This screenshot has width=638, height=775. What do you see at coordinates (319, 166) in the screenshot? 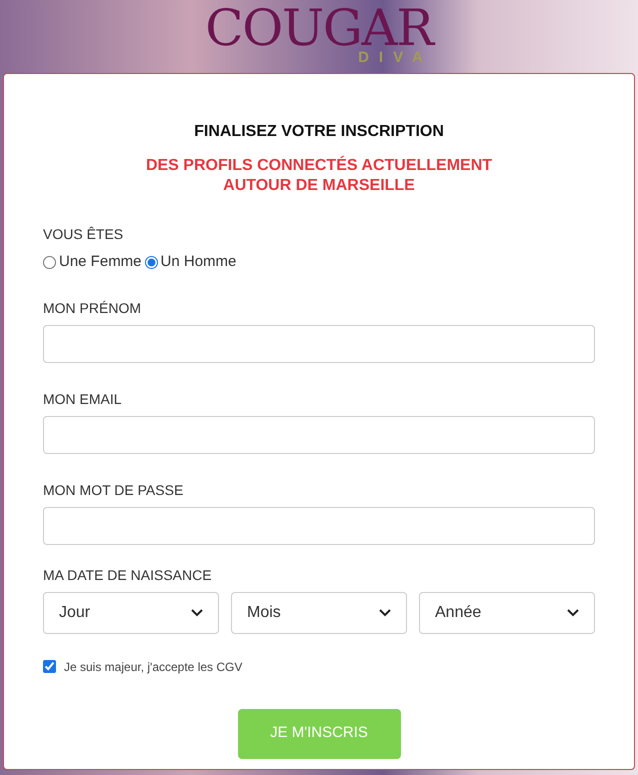
I see `subtitle-text: DES PROFILS CONNECTÉS ACTUELLEMENT` at bounding box center [319, 166].